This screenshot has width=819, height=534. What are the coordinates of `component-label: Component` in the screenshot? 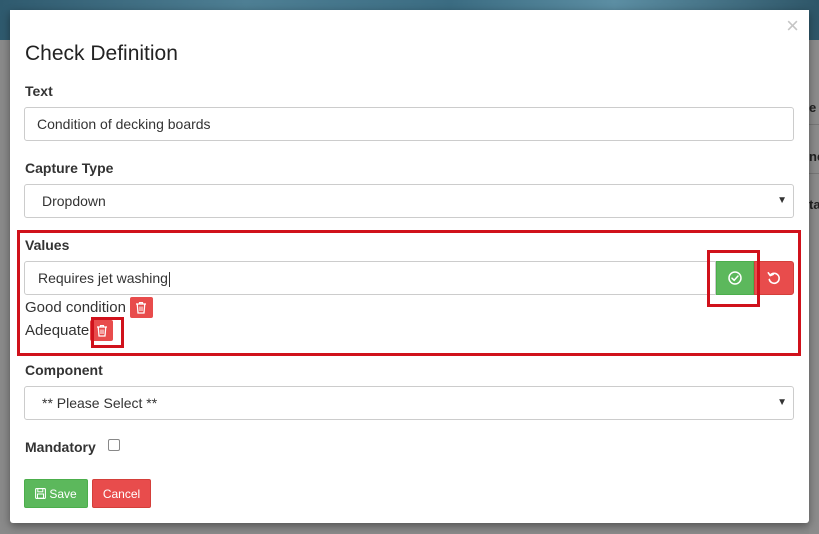 It's located at (64, 370).